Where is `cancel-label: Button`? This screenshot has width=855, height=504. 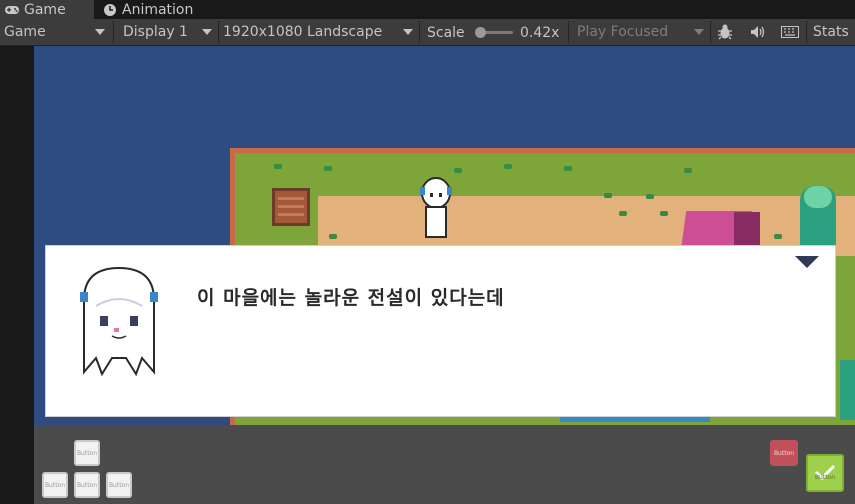 cancel-label: Button is located at coordinates (784, 453).